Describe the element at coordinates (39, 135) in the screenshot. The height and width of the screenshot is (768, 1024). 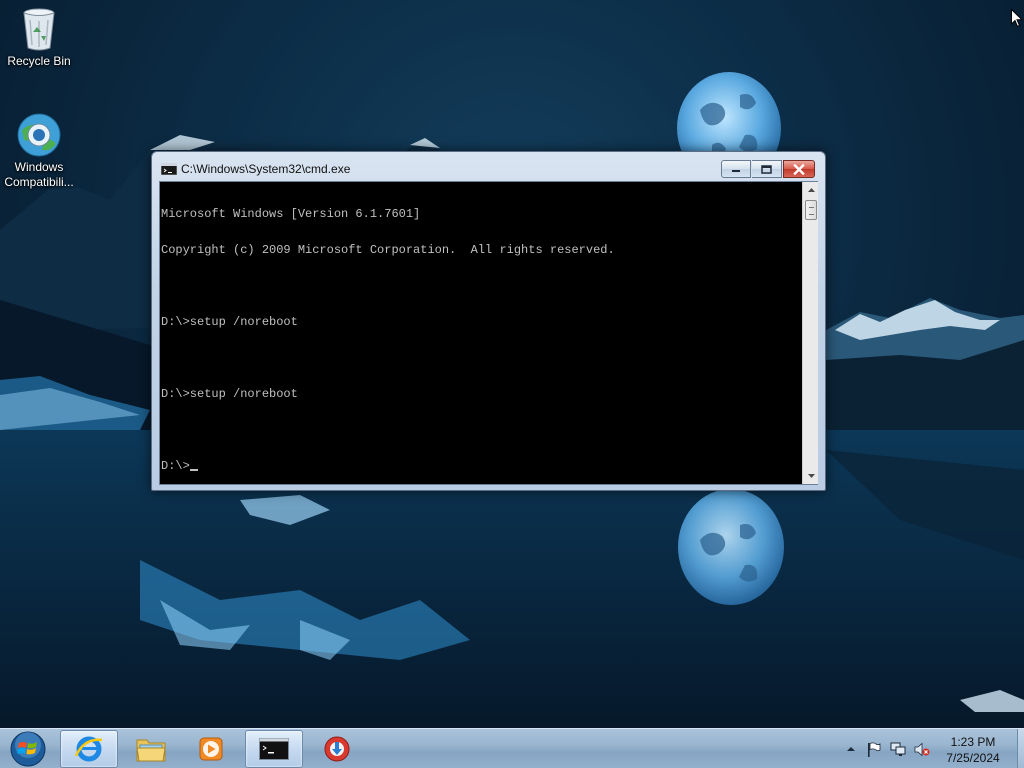
I see `compatibility-globe-icon` at that location.